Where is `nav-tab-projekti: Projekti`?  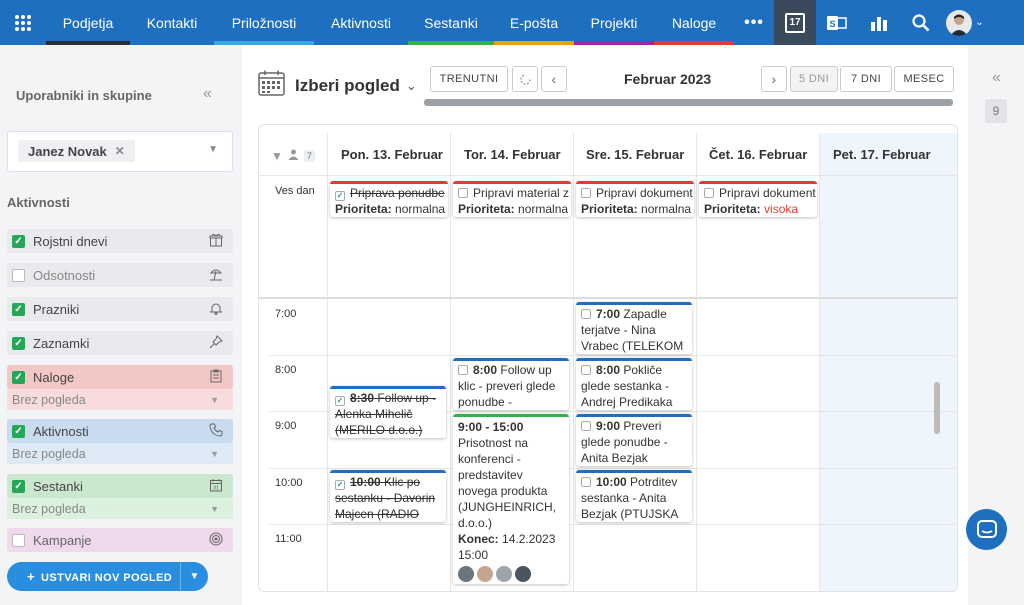
nav-tab-projekti: Projekti is located at coordinates (614, 22).